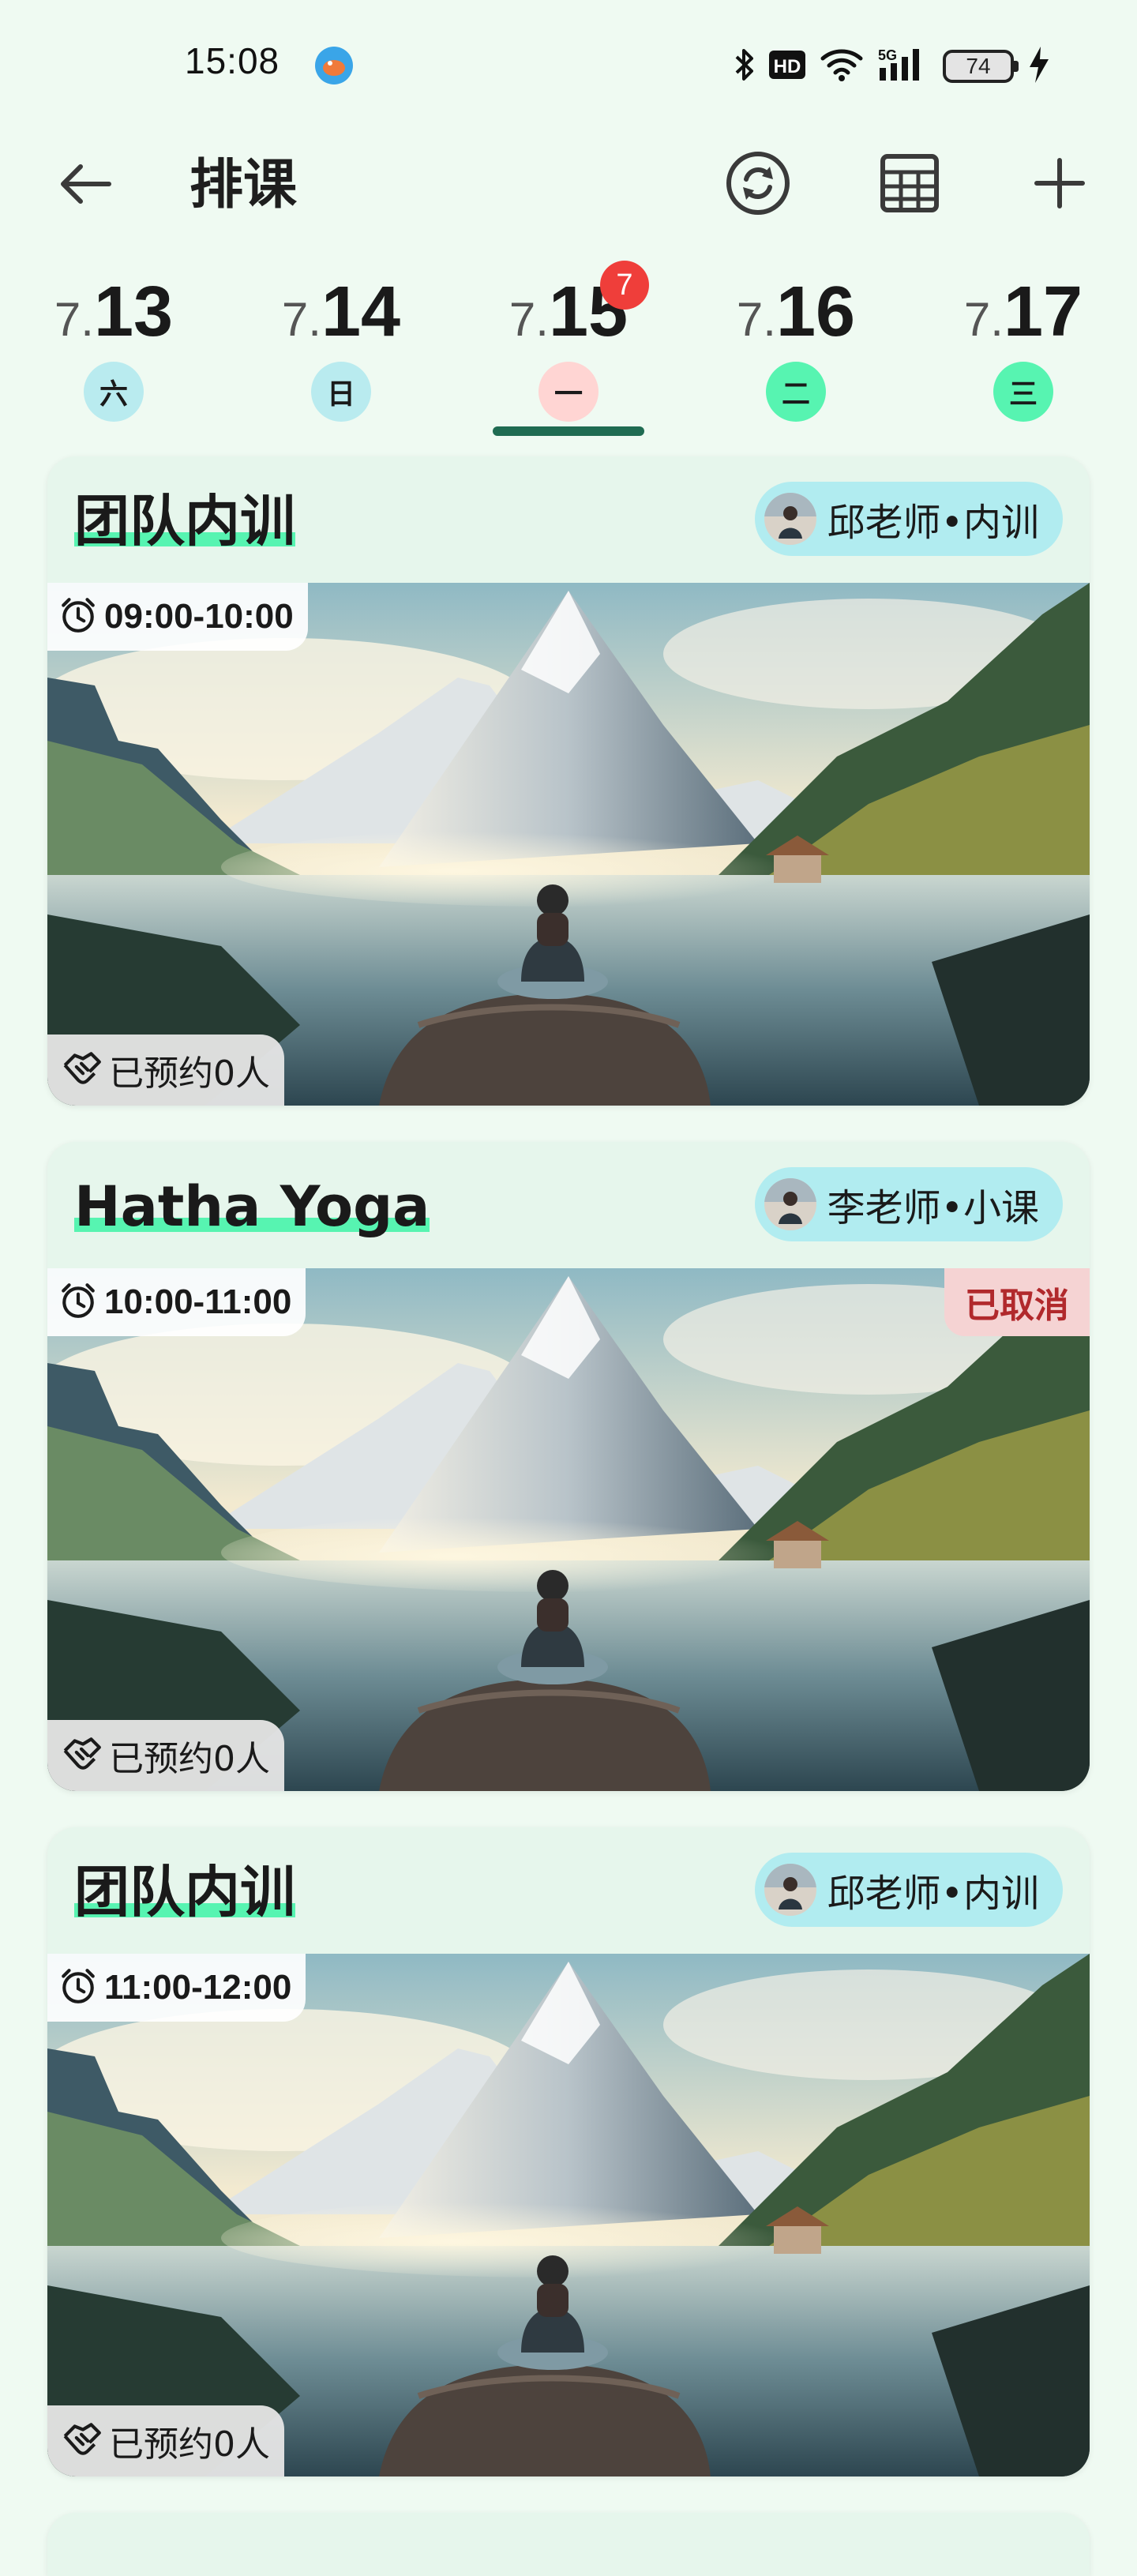  What do you see at coordinates (199, 616) in the screenshot?
I see `course-time: 09:00-10:00` at bounding box center [199, 616].